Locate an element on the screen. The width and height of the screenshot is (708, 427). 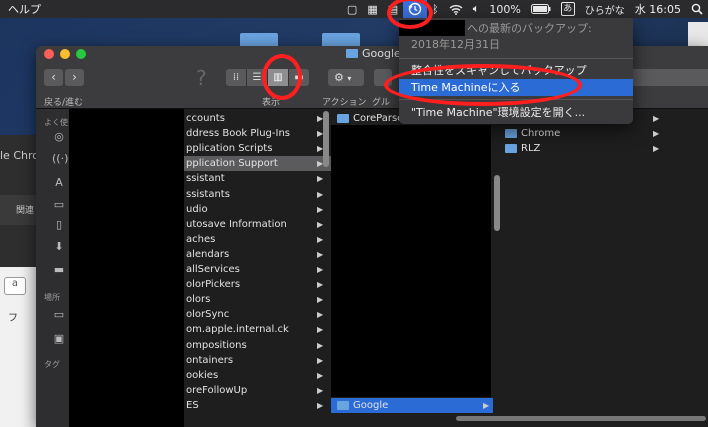
background-window: le Chro 関連 a フ is located at coordinates (20, 281).